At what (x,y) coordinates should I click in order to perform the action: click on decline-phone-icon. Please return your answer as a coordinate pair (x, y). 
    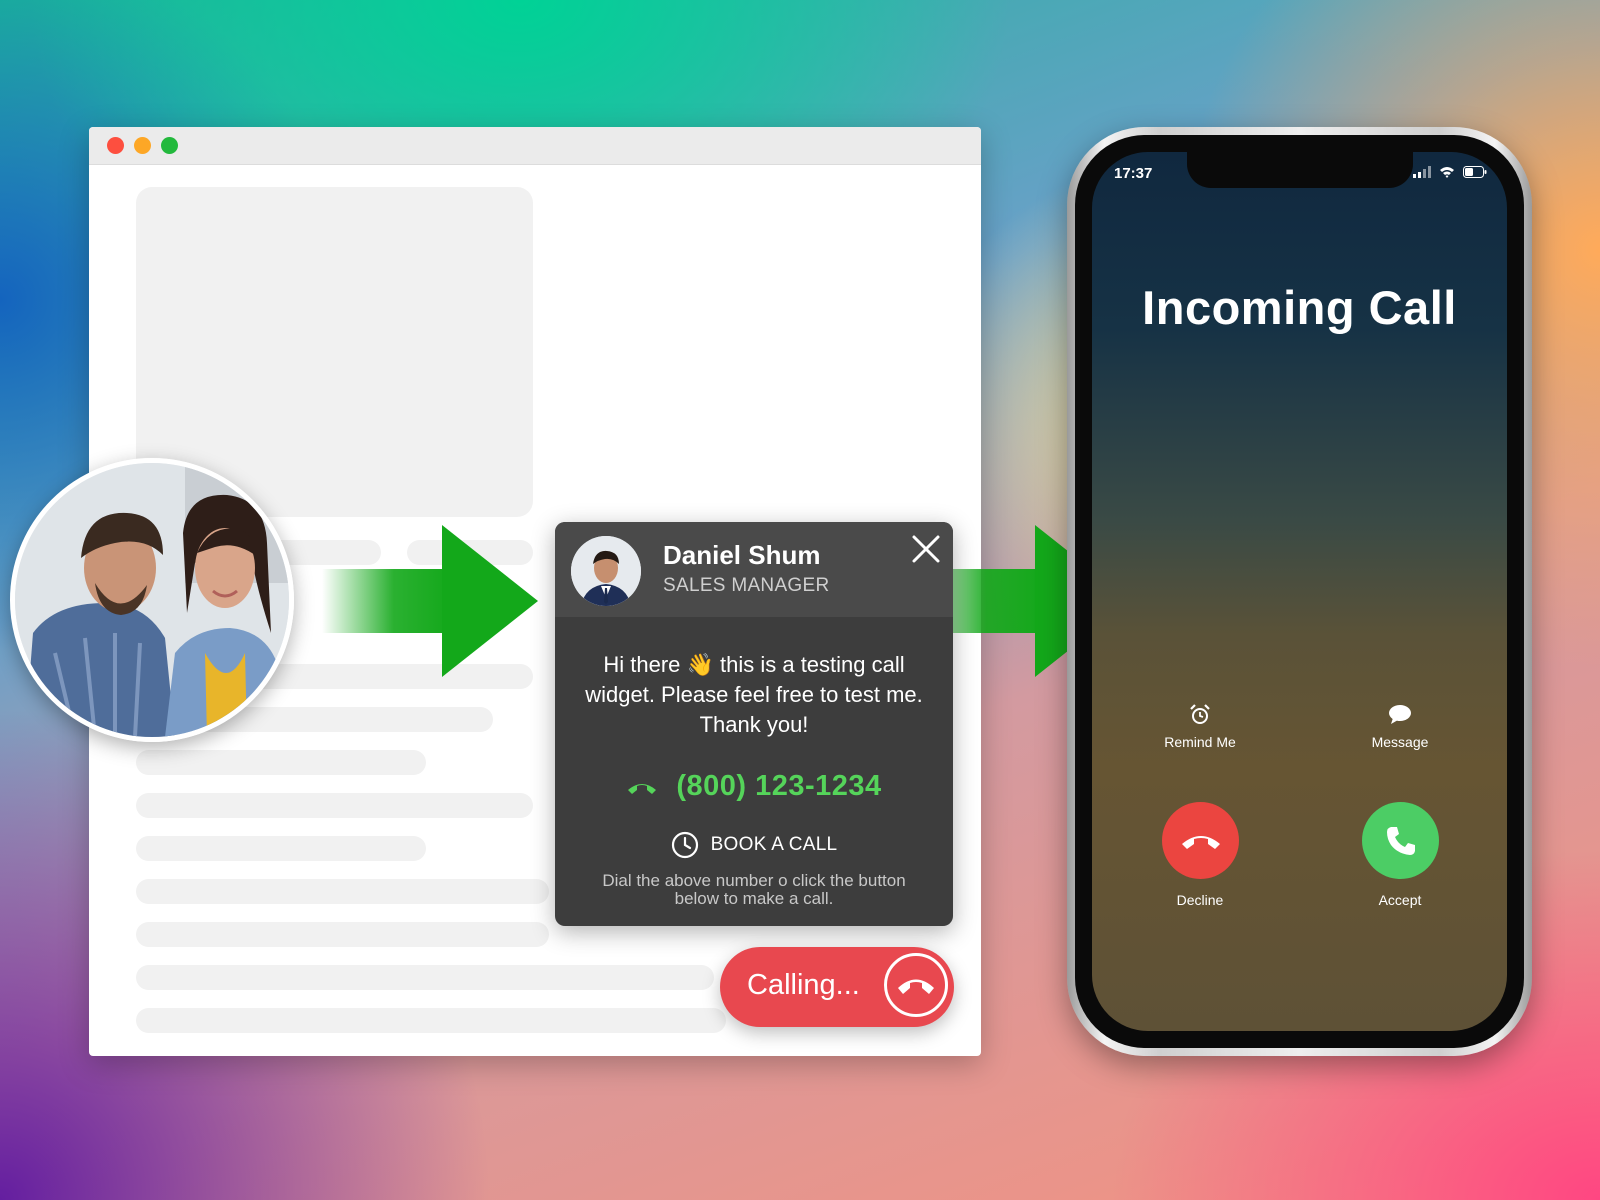
    Looking at the image, I should click on (1200, 842).